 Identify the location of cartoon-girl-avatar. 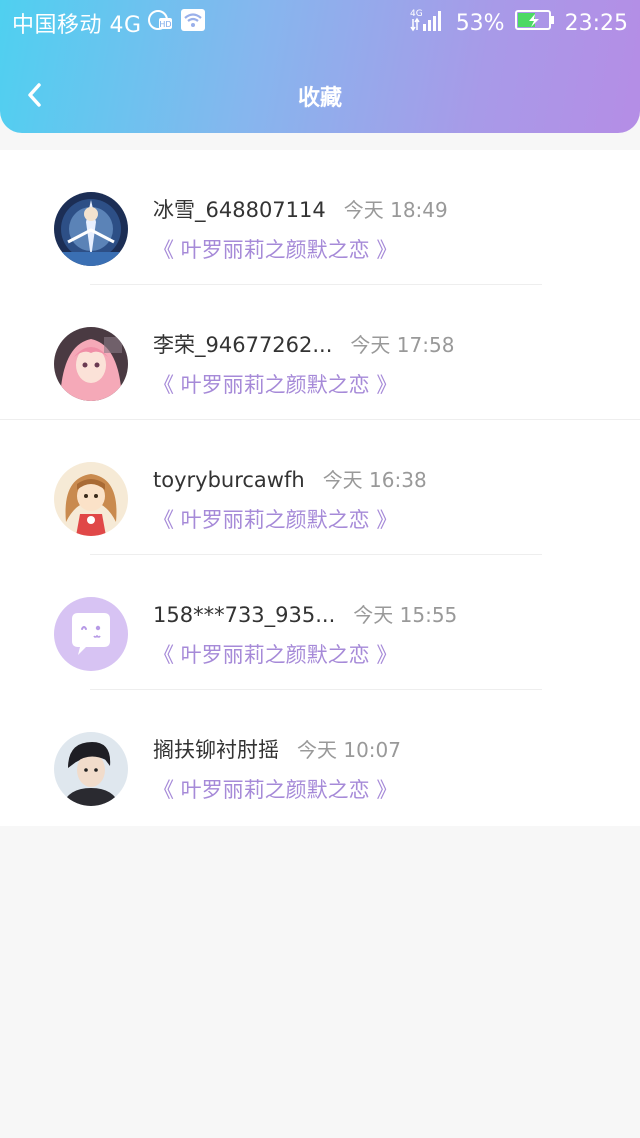
(91, 499).